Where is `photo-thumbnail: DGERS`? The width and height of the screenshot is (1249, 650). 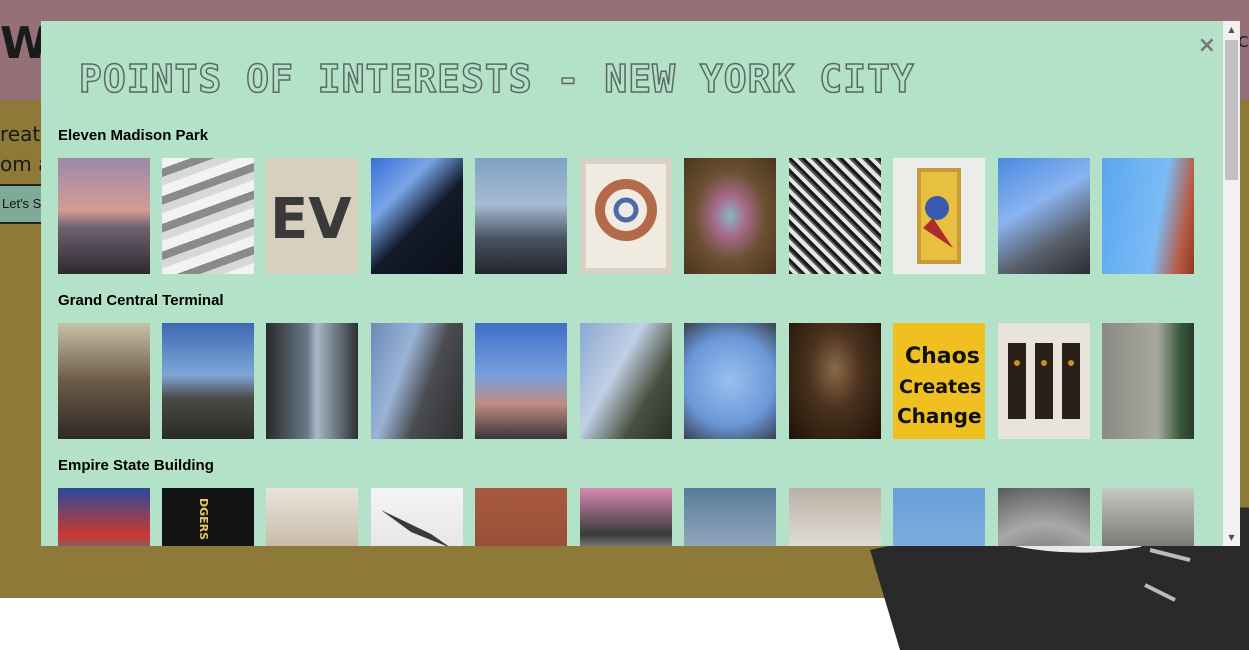 photo-thumbnail: DGERS is located at coordinates (208, 517).